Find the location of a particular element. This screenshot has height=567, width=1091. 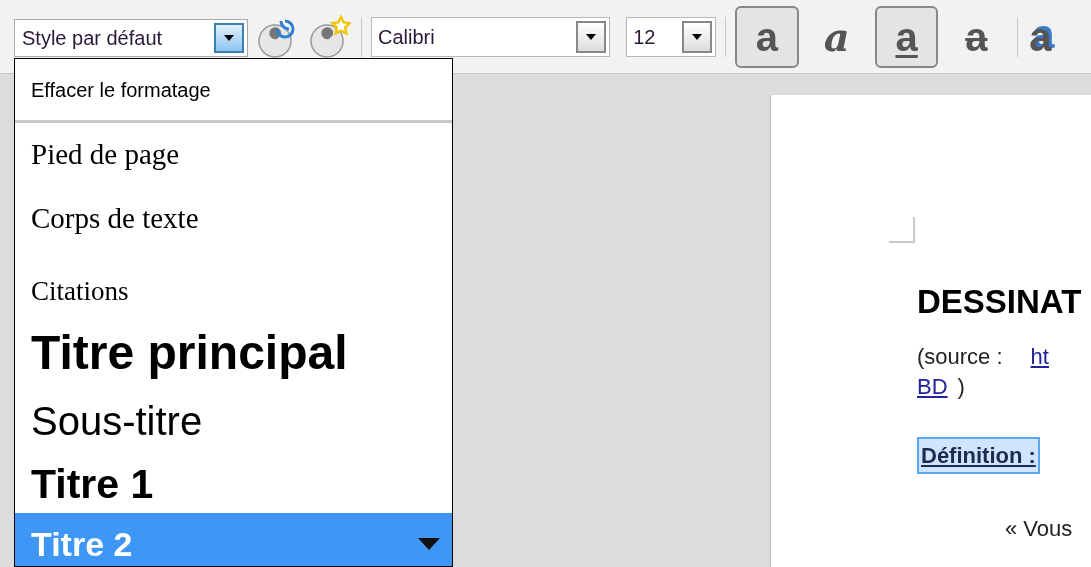

style-list-item: Effacer le formatage is located at coordinates (233, 91).